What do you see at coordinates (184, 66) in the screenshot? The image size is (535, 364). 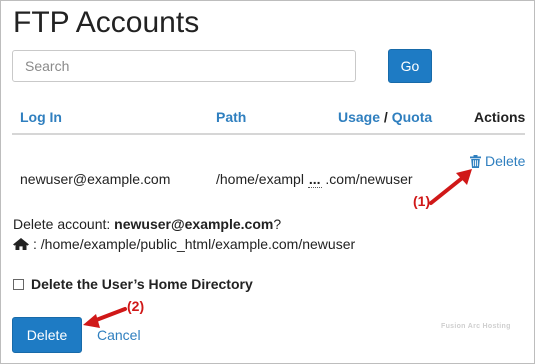 I see `search-input` at bounding box center [184, 66].